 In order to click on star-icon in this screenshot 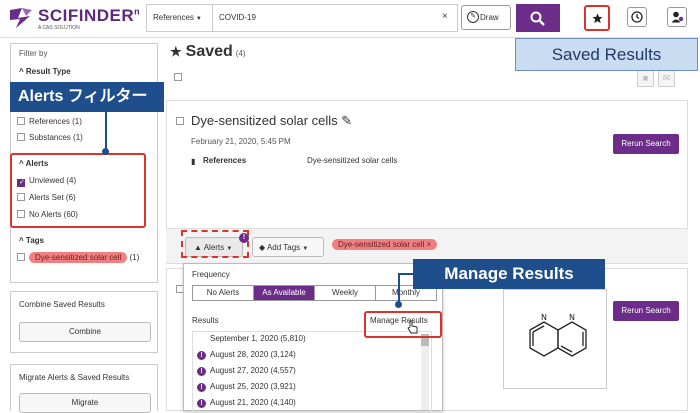, I will do `click(597, 18)`.